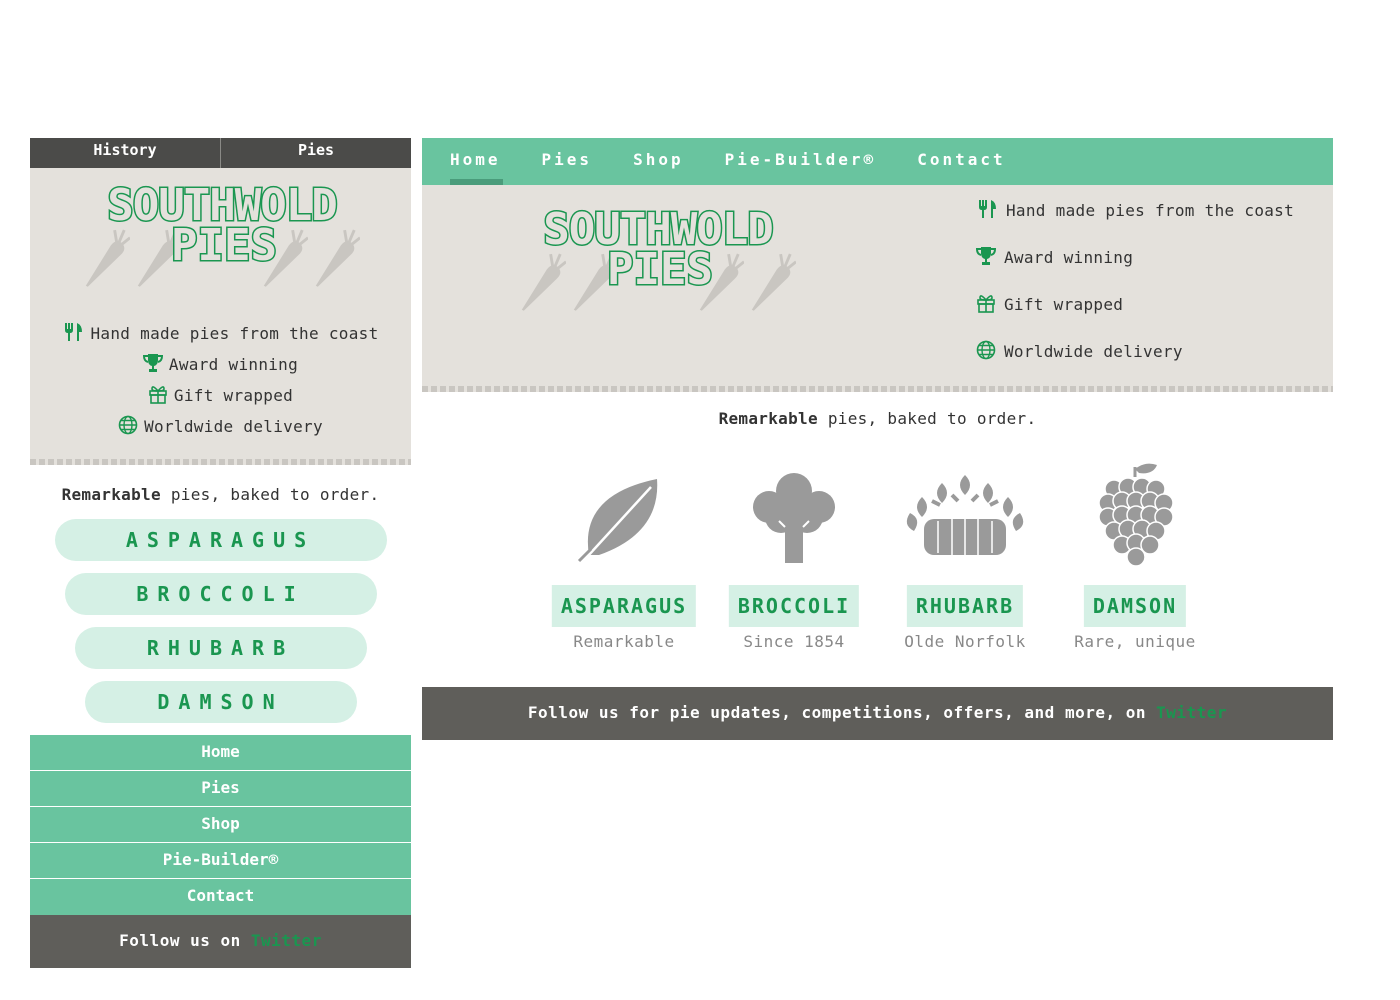 The width and height of the screenshot is (1400, 1000). What do you see at coordinates (961, 161) in the screenshot?
I see `nav-contact: Contact` at bounding box center [961, 161].